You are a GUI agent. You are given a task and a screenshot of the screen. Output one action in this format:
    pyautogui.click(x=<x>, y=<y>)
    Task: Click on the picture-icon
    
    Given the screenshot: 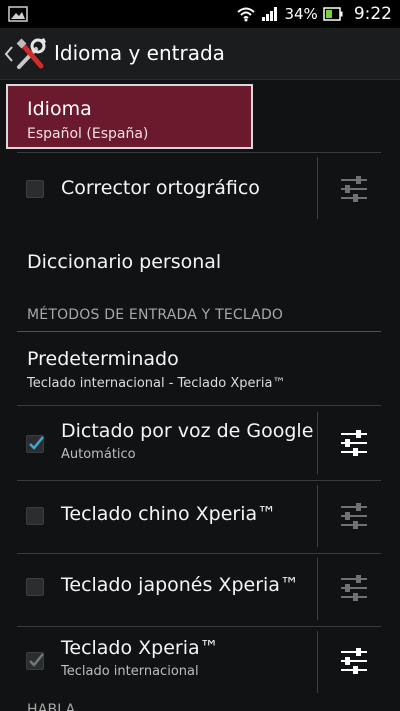 What is the action you would take?
    pyautogui.click(x=18, y=14)
    